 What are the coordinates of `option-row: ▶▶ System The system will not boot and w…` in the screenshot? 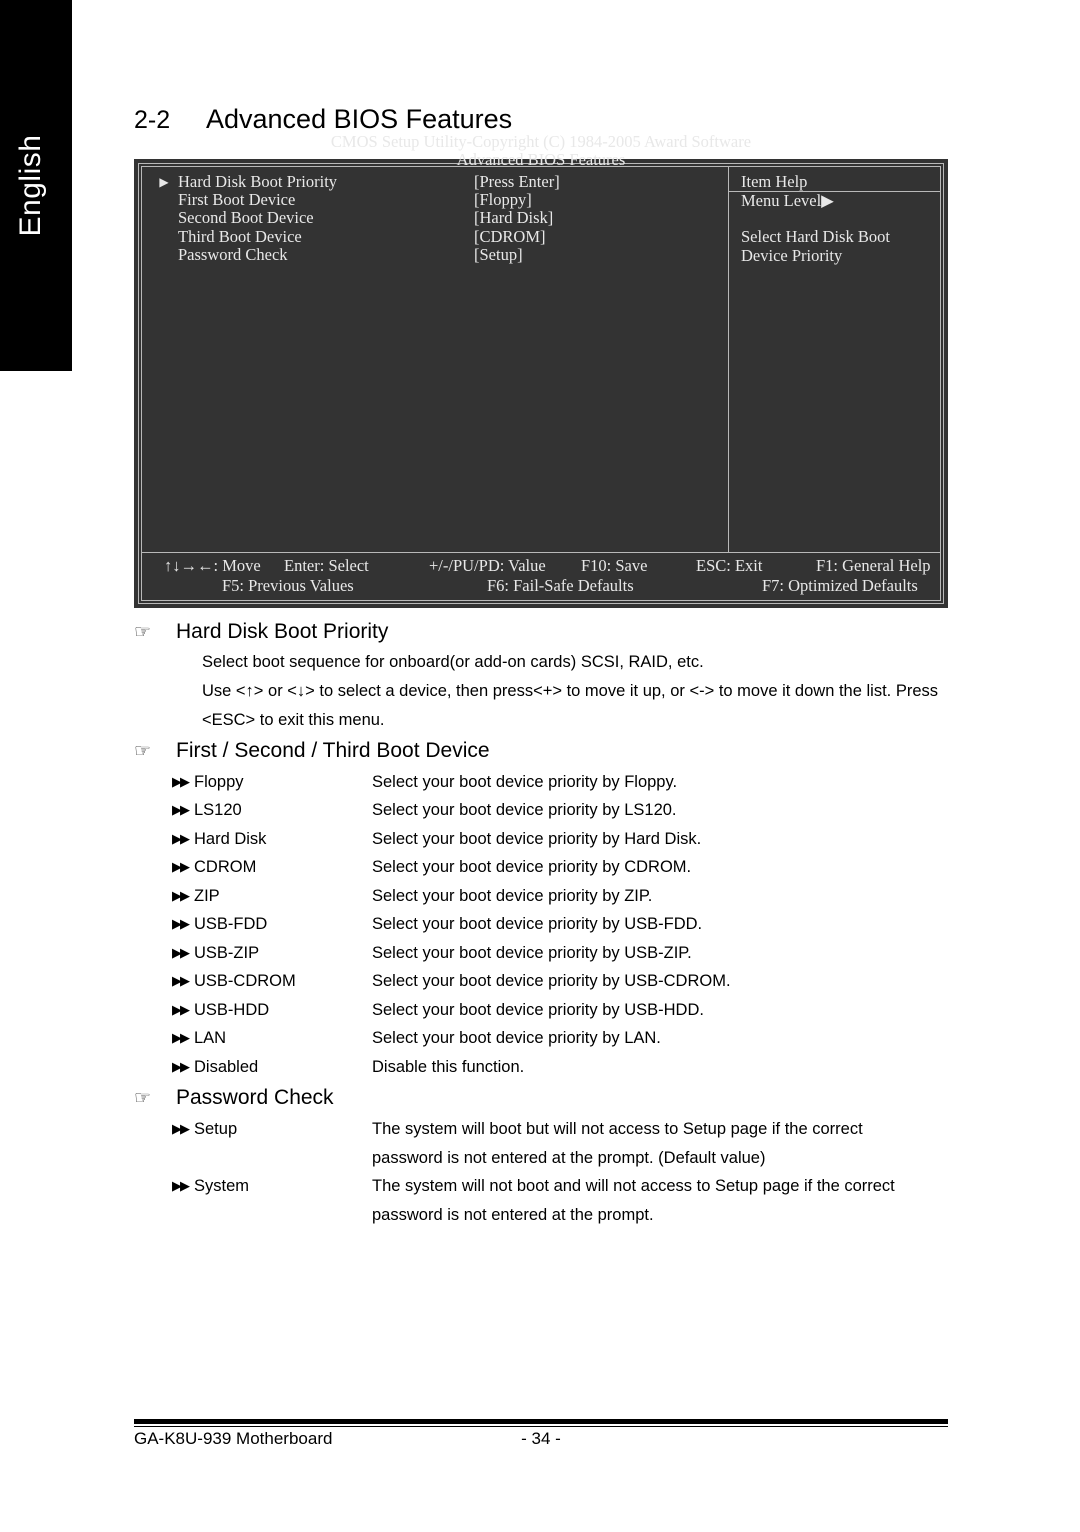 It's located at (592, 1200).